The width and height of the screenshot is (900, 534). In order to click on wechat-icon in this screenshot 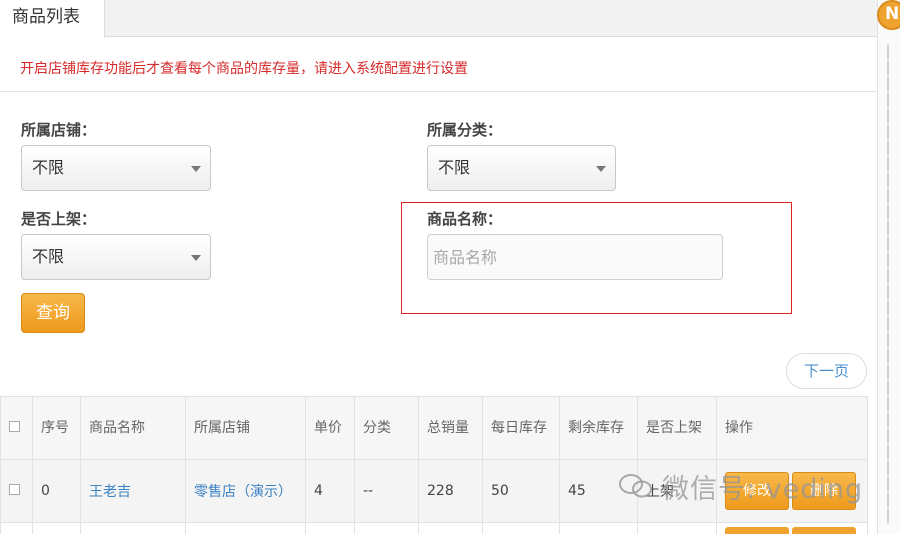, I will do `click(635, 486)`.